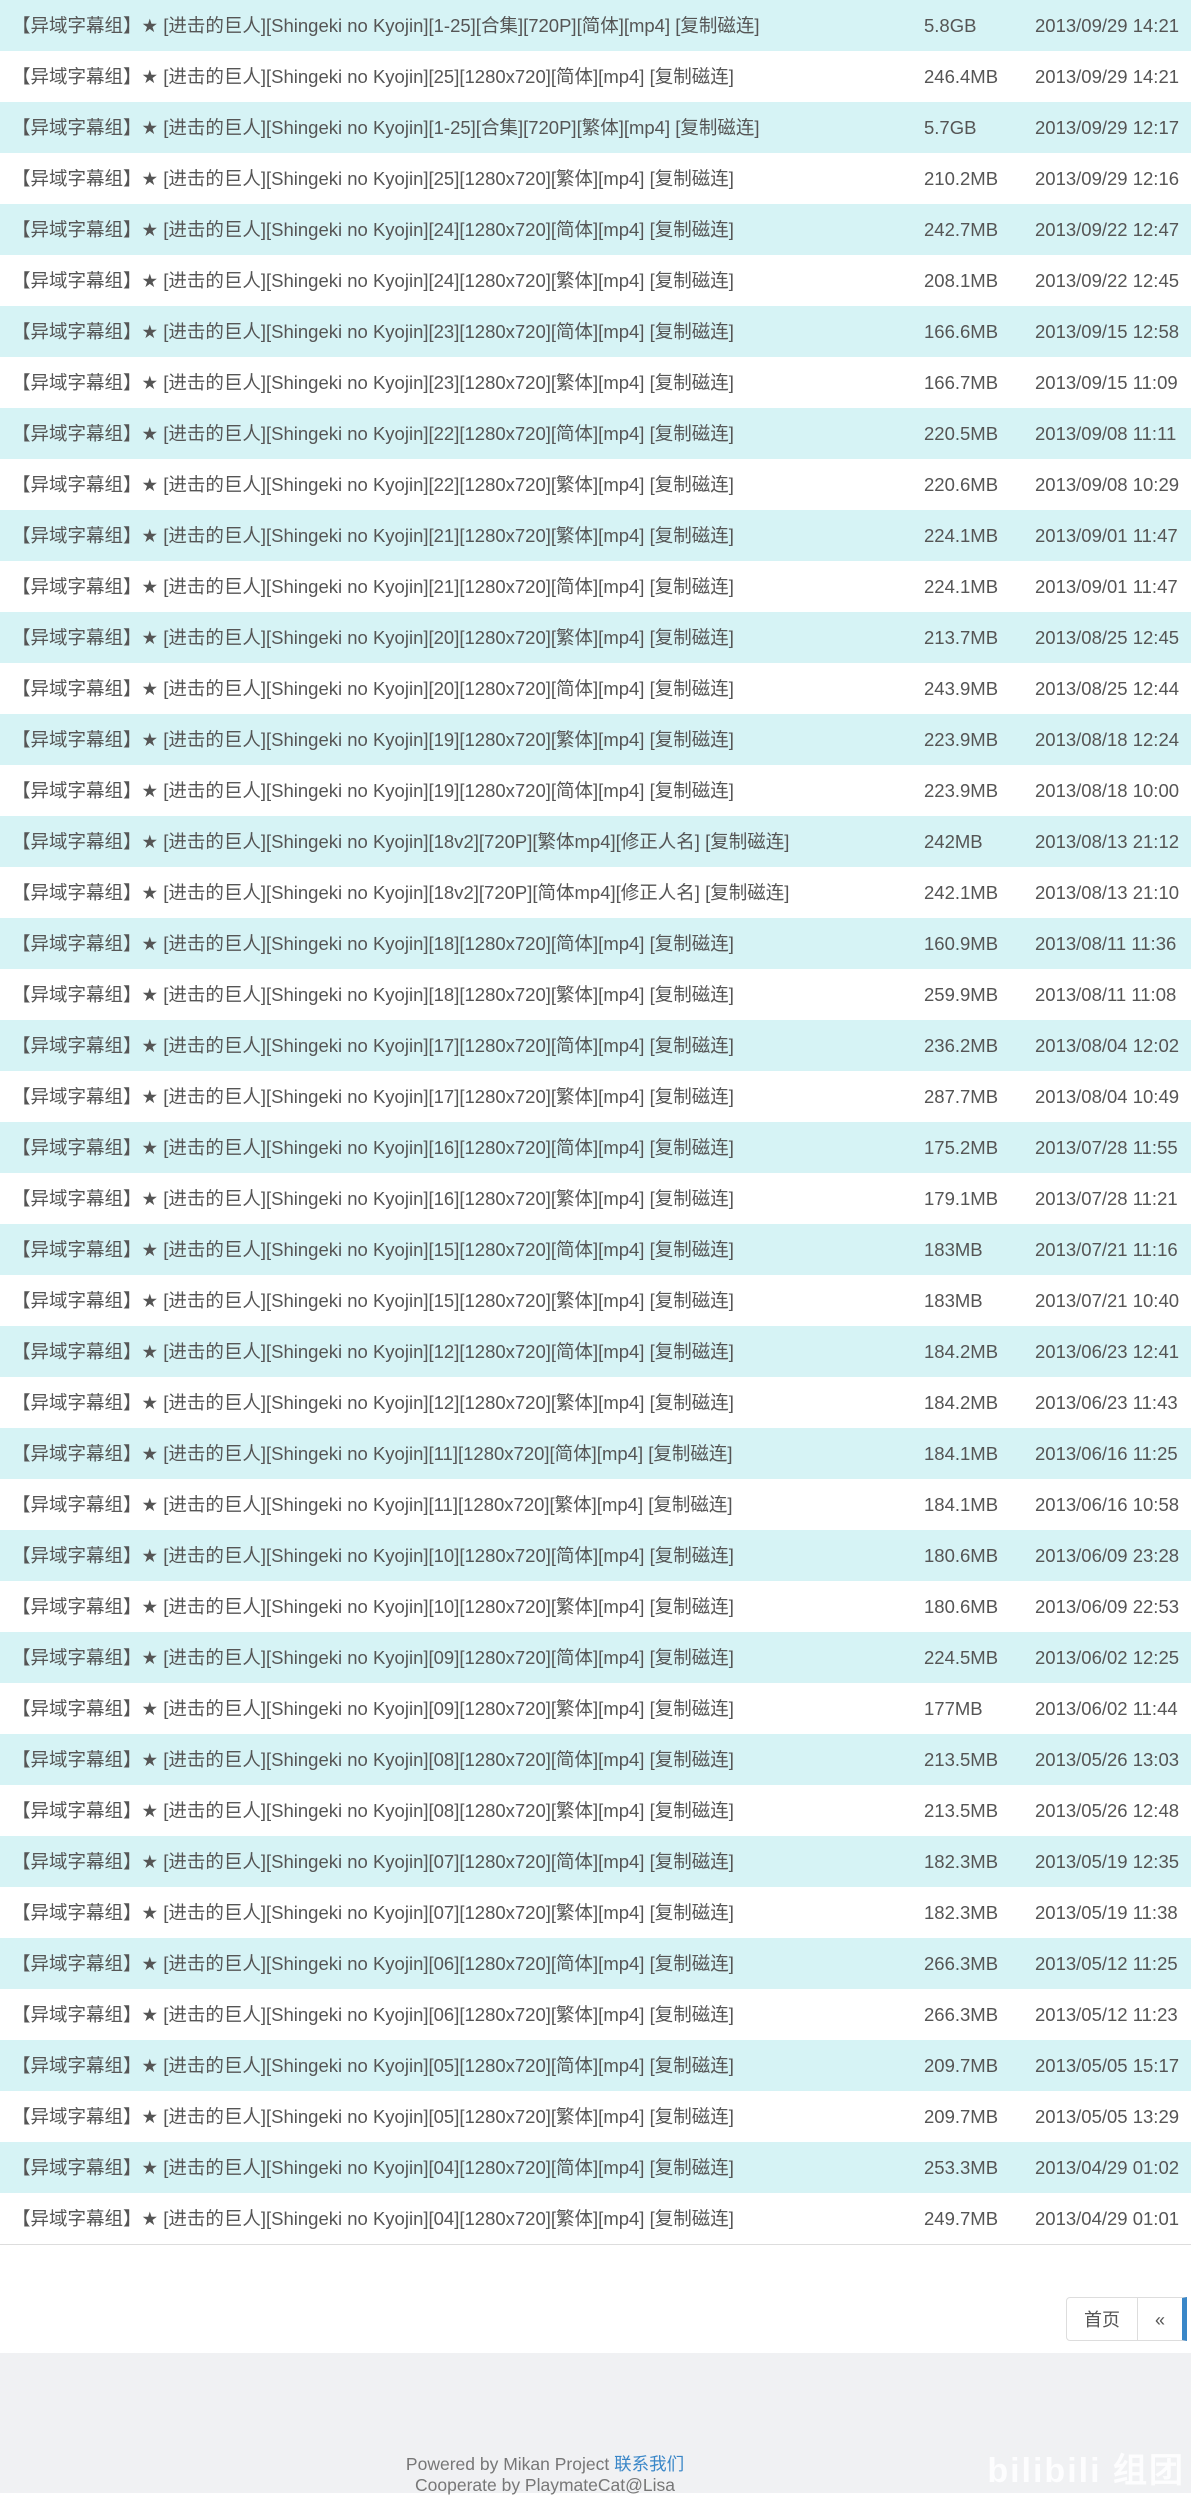  I want to click on torrent-date: 2013/08/25 12:45, so click(1107, 637).